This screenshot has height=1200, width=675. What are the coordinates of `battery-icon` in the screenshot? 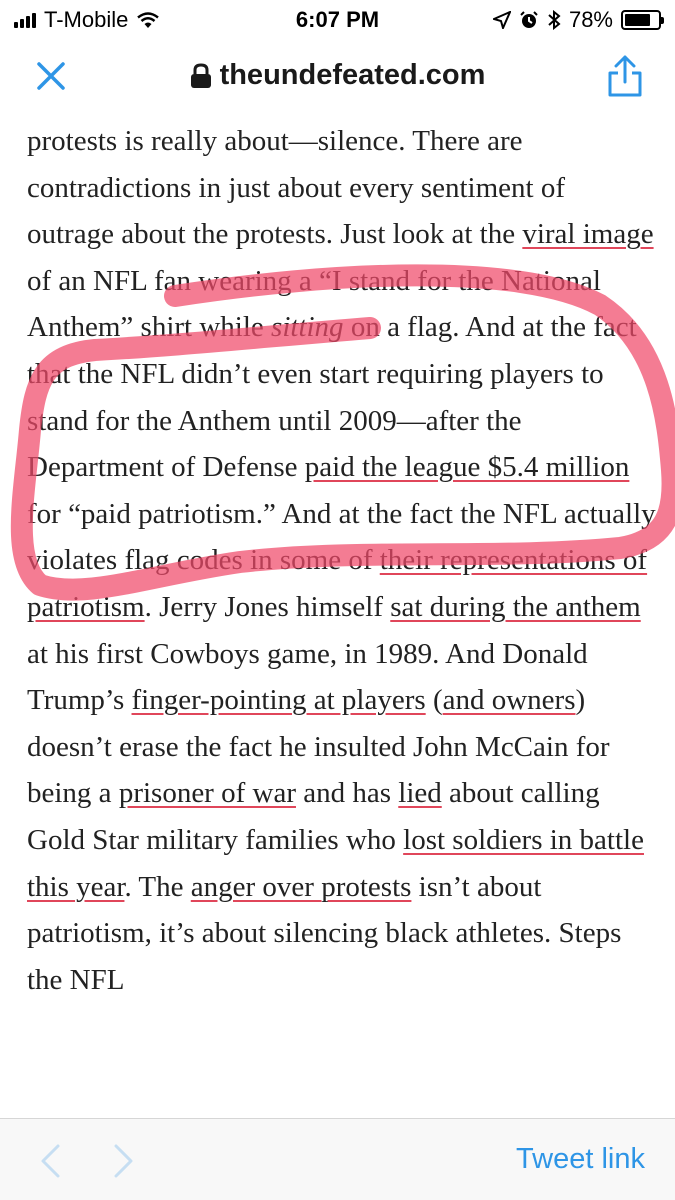 It's located at (642, 20).